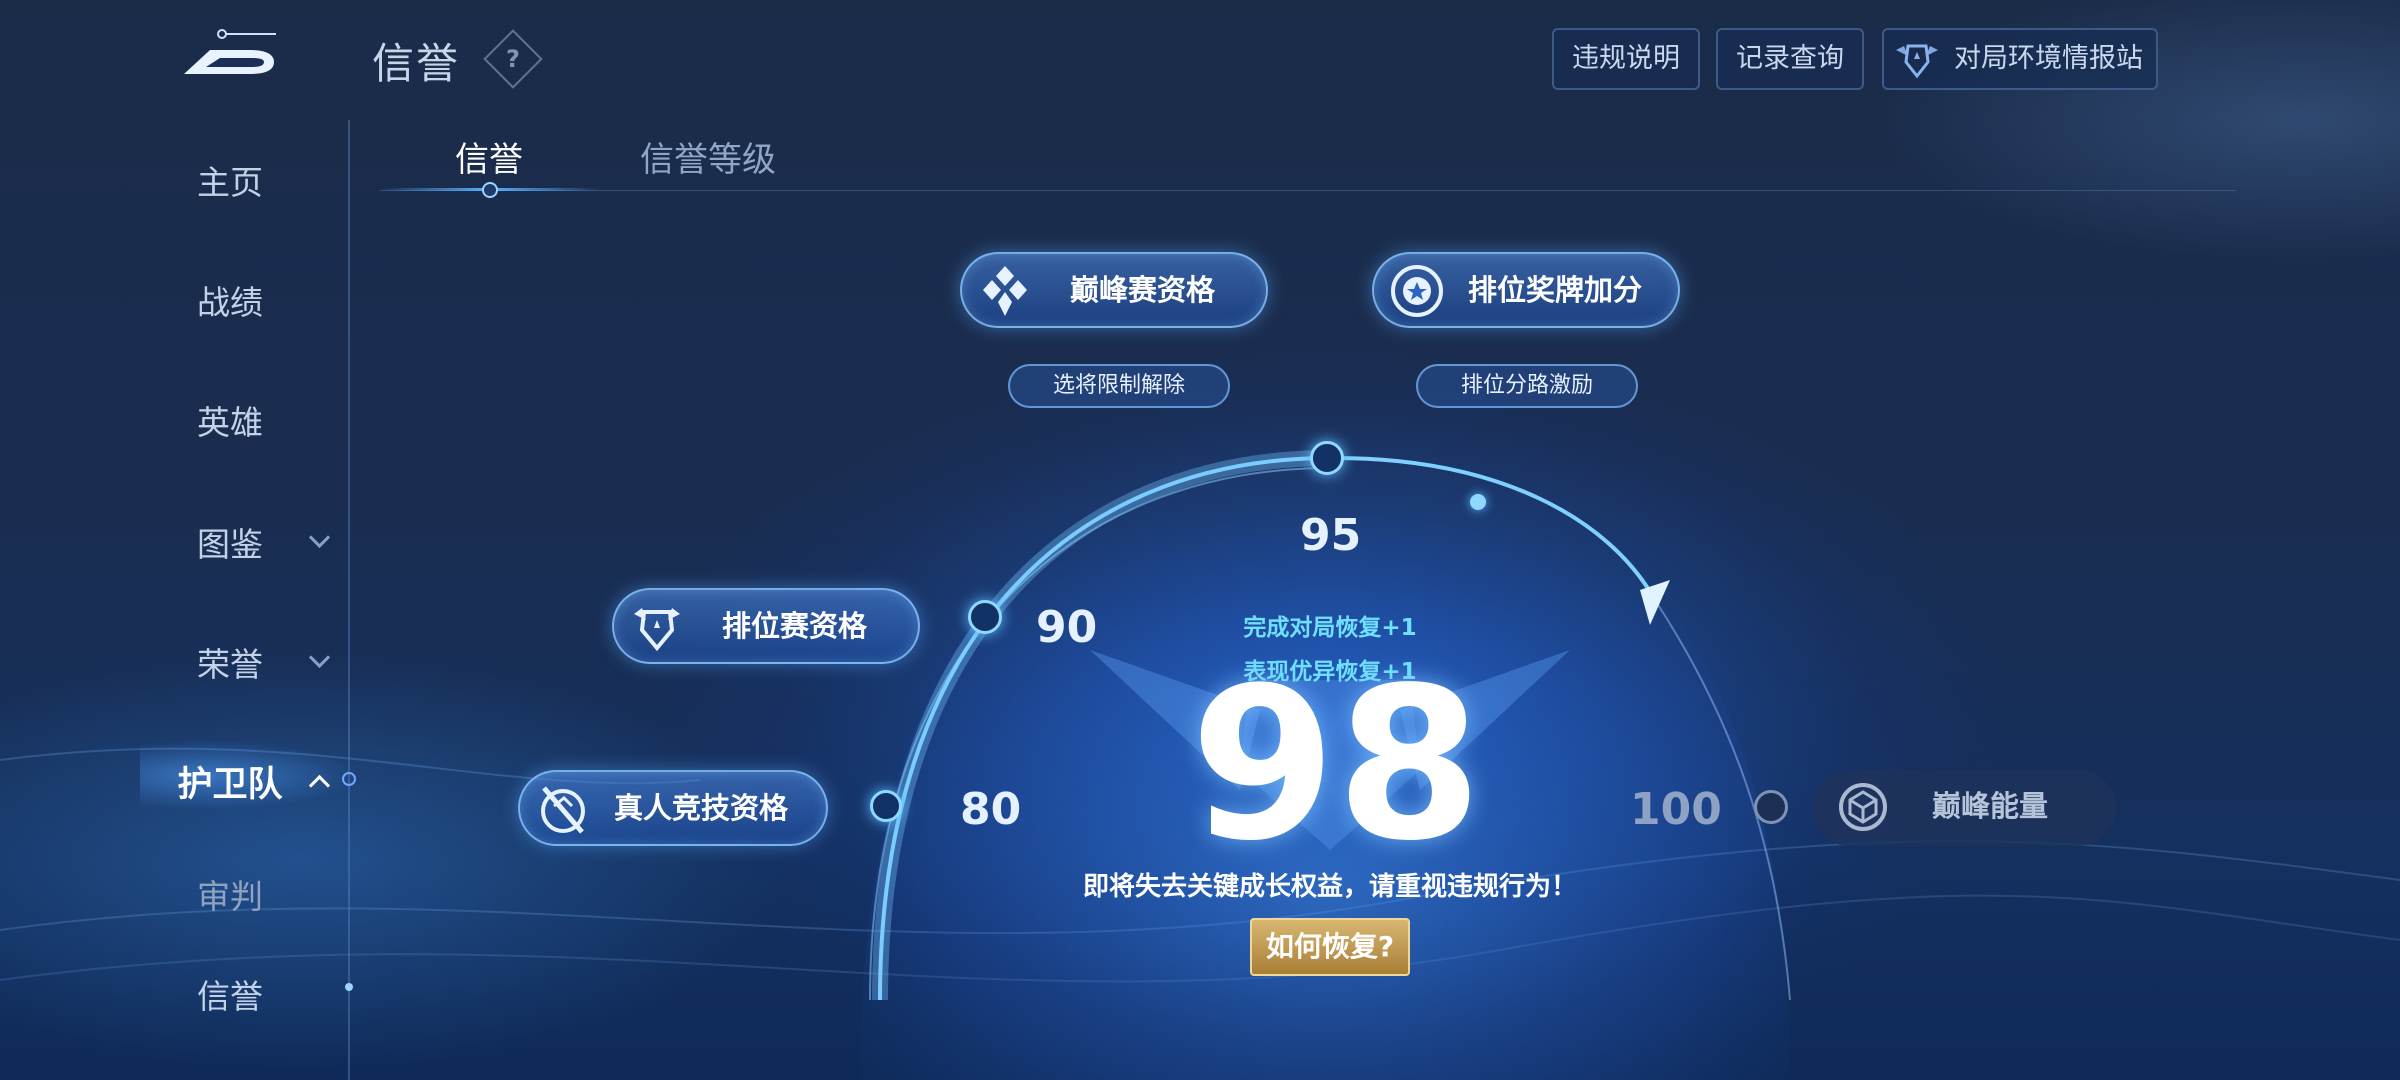 This screenshot has height=1080, width=2400. I want to click on sword-shield-icon, so click(563, 810).